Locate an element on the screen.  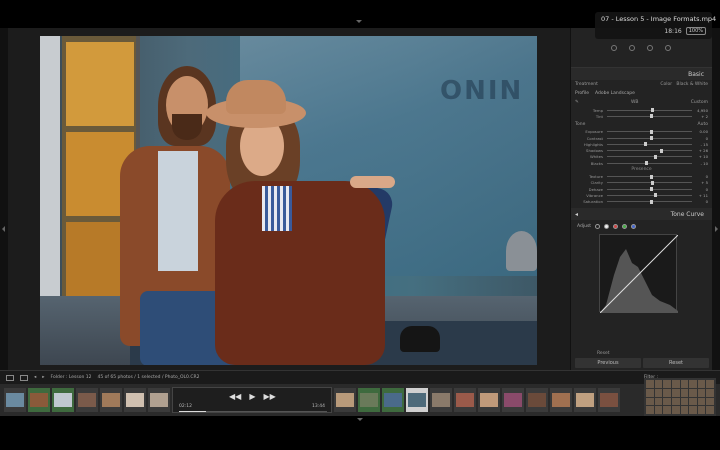
wb-select: Custom is located at coordinates (699, 102).